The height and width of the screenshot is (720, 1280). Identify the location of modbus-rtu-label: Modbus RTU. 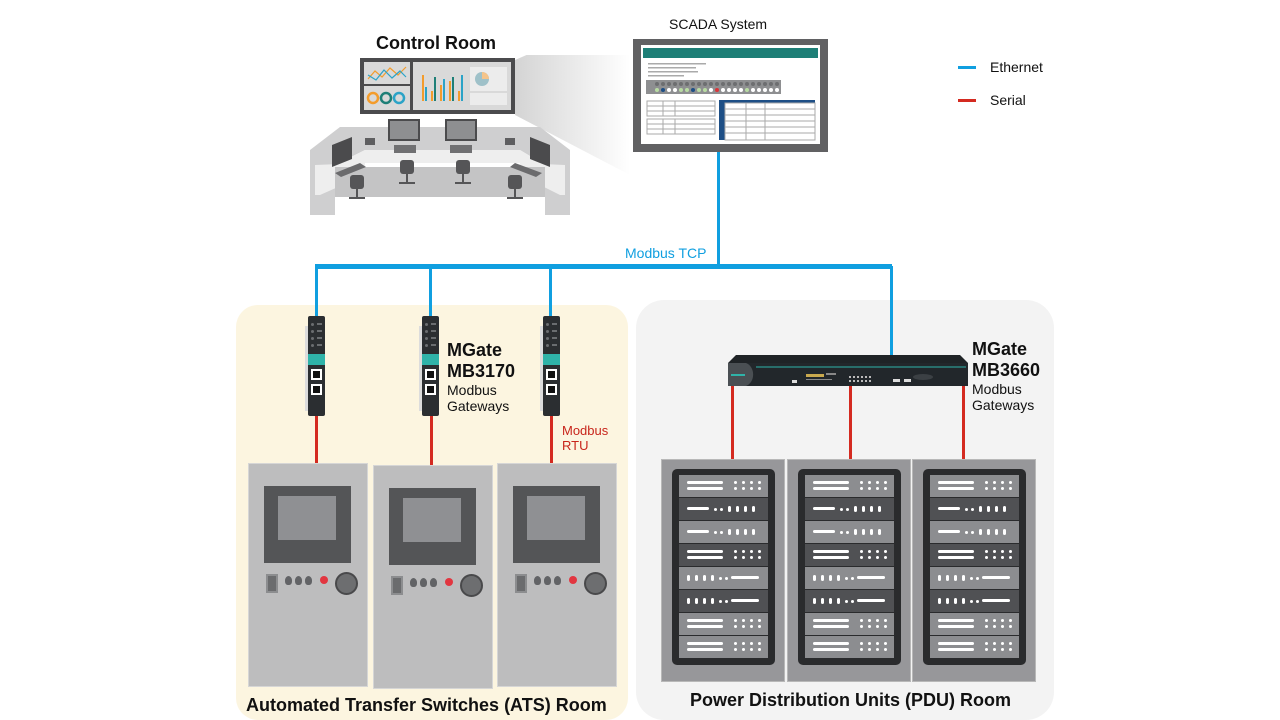
(585, 438).